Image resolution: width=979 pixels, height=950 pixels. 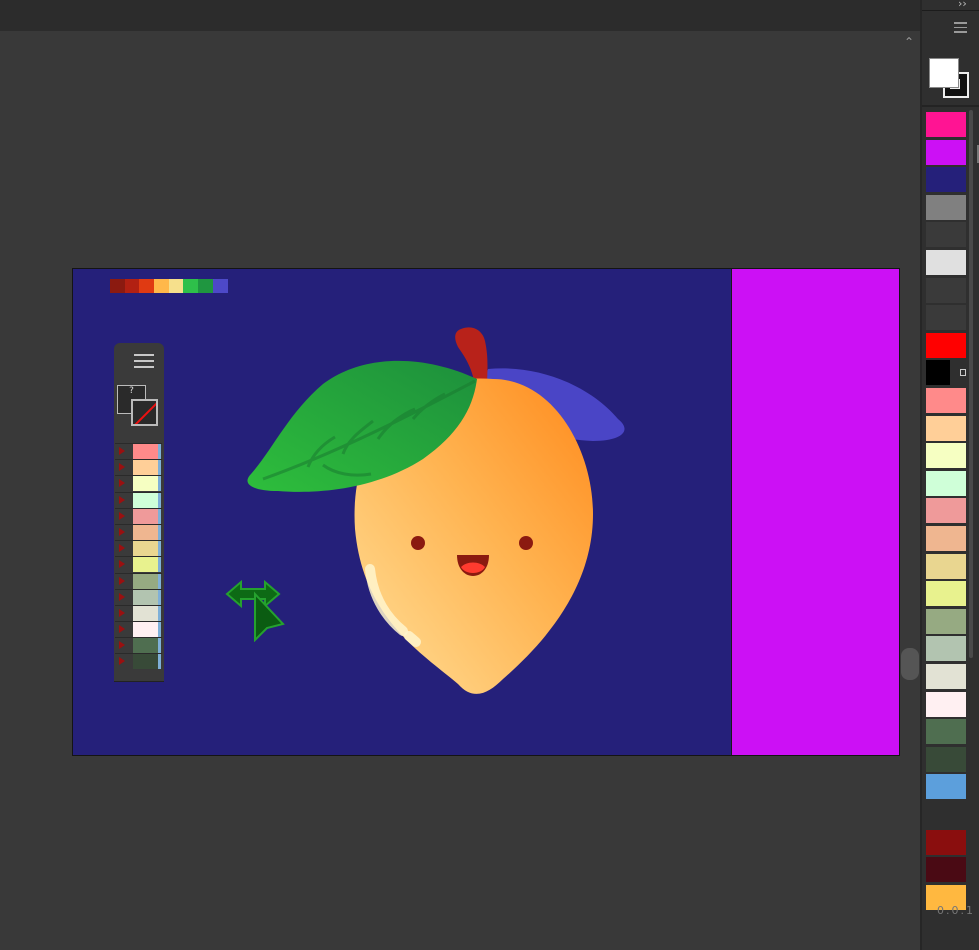 I want to click on mango-left-eye, so click(x=418, y=543).